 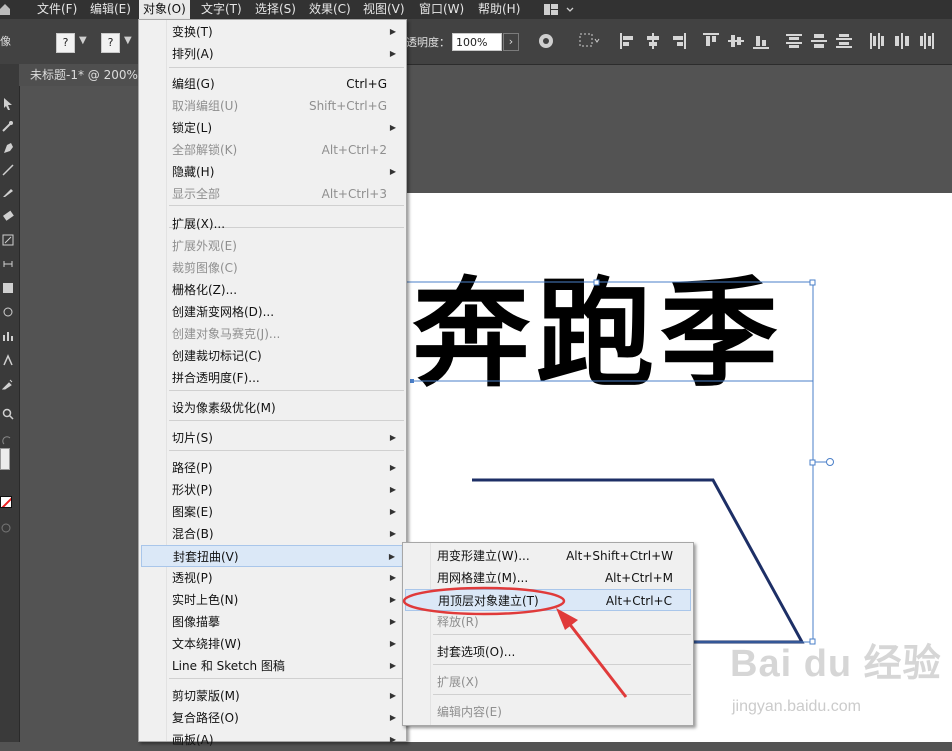 I want to click on align-bottom-icon, so click(x=761, y=41).